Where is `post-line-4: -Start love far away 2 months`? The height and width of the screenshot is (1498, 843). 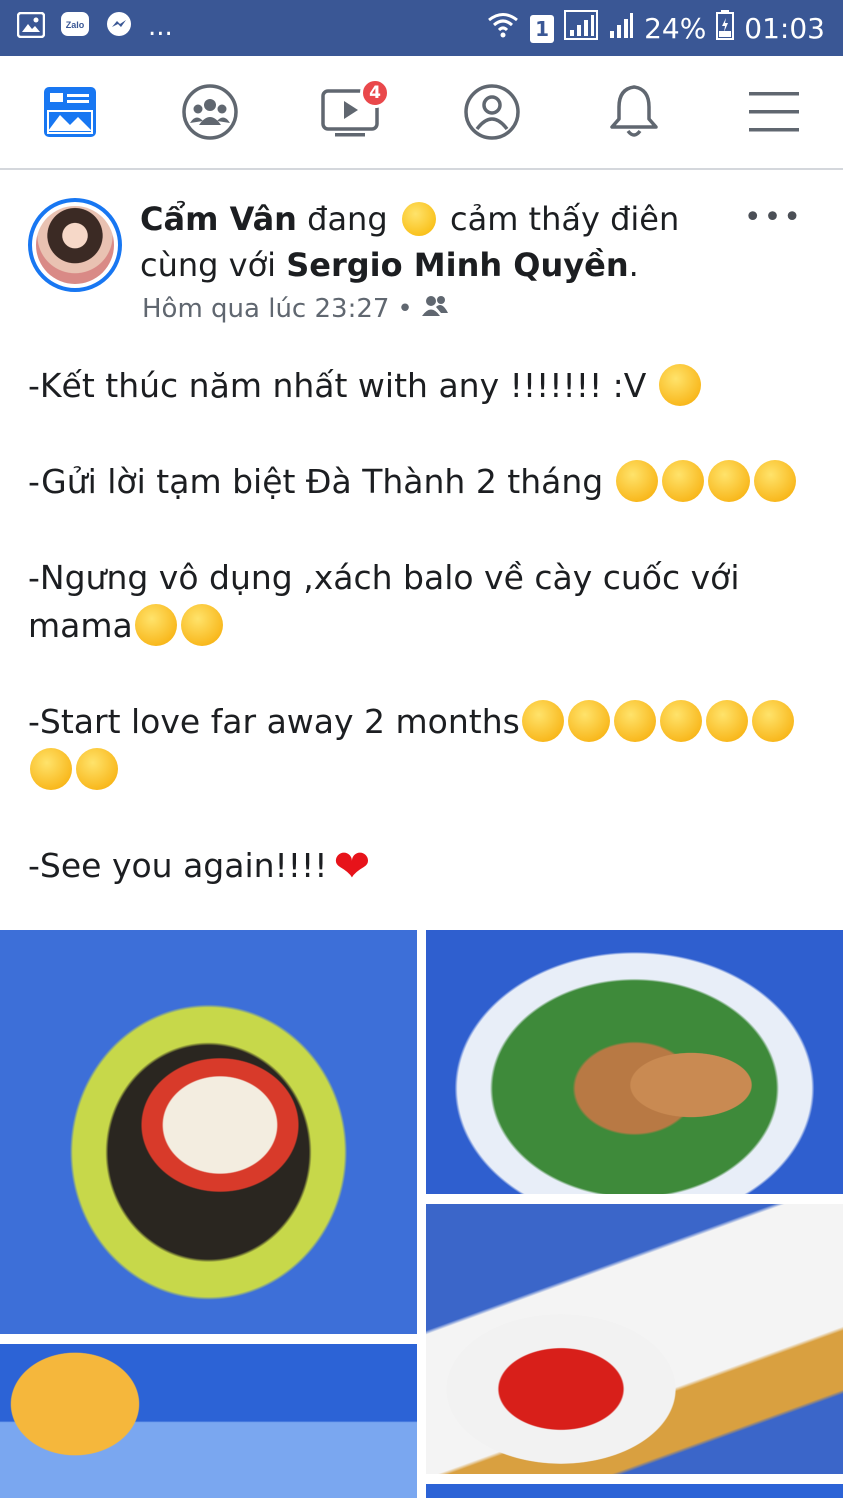
post-line-4: -Start love far away 2 months is located at coordinates (428, 746).